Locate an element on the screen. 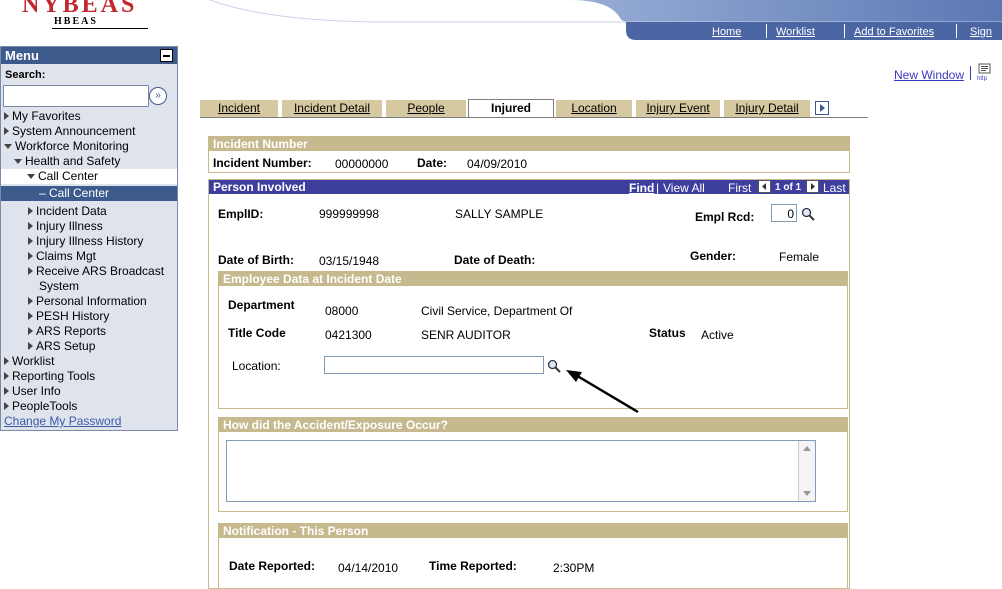  emplid-value: 999999998 is located at coordinates (349, 214).